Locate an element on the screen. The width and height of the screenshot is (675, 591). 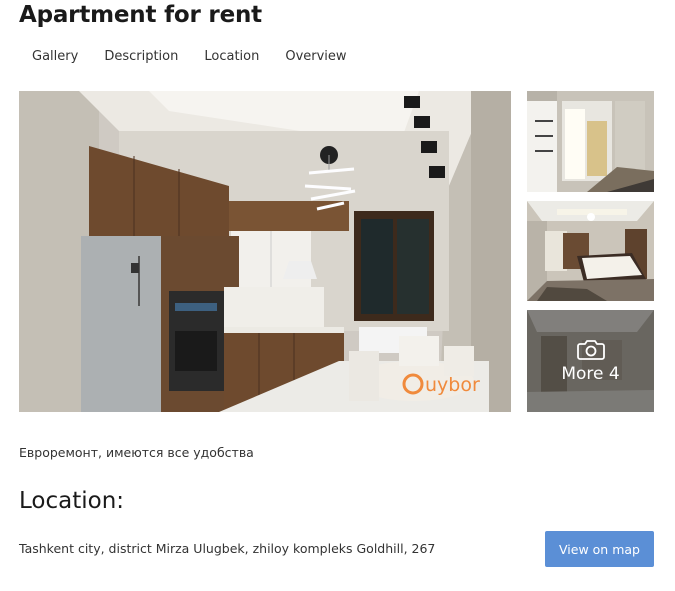
camera-icon is located at coordinates (590, 349).